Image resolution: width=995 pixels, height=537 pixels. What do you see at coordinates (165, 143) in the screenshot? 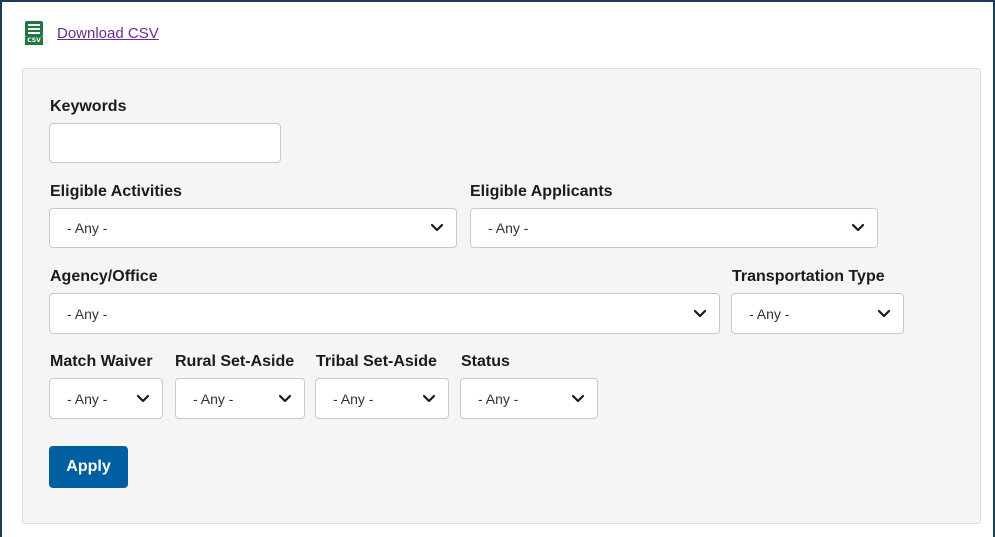
I see `keywords-input` at bounding box center [165, 143].